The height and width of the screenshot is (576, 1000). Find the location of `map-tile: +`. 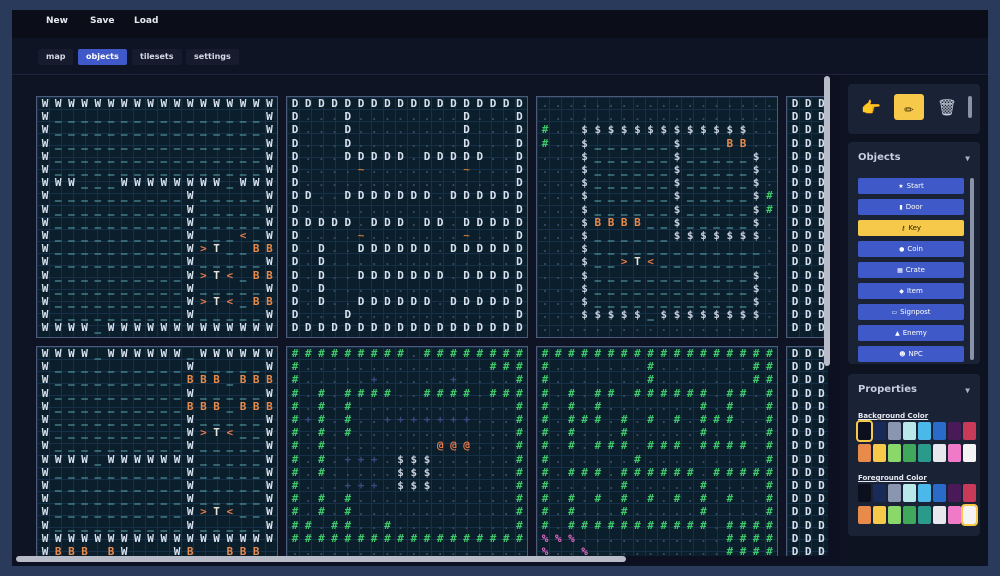

map-tile: + is located at coordinates (387, 420).